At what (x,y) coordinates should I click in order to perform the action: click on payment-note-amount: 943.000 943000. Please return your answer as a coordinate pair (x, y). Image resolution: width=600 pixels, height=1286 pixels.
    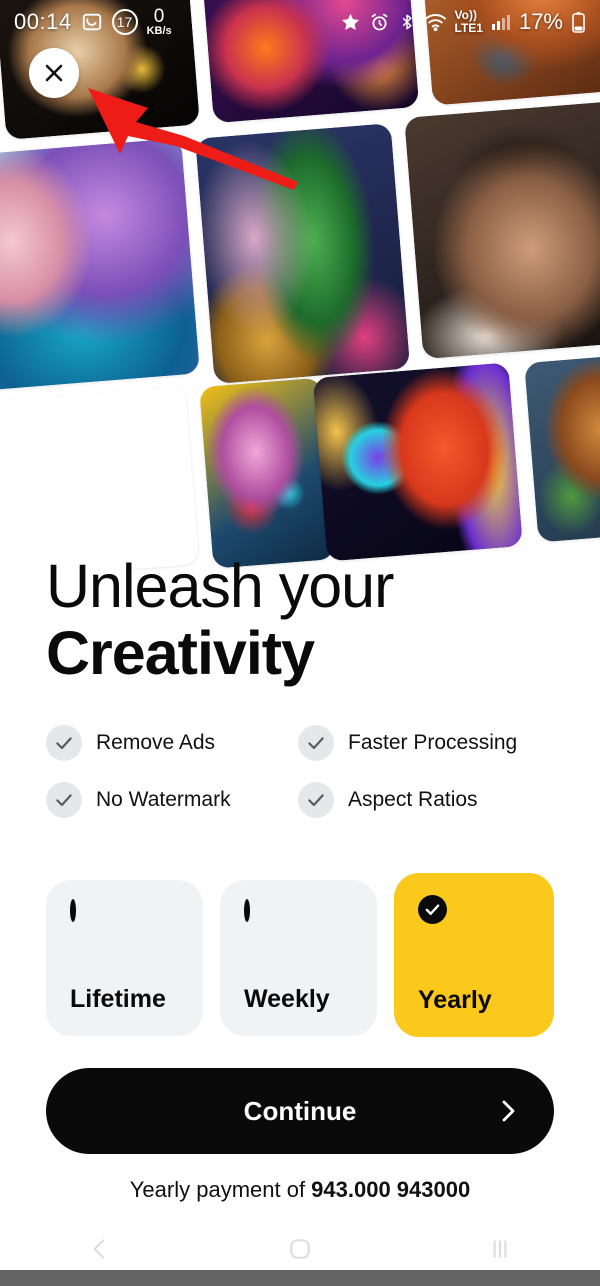
    Looking at the image, I should click on (391, 1189).